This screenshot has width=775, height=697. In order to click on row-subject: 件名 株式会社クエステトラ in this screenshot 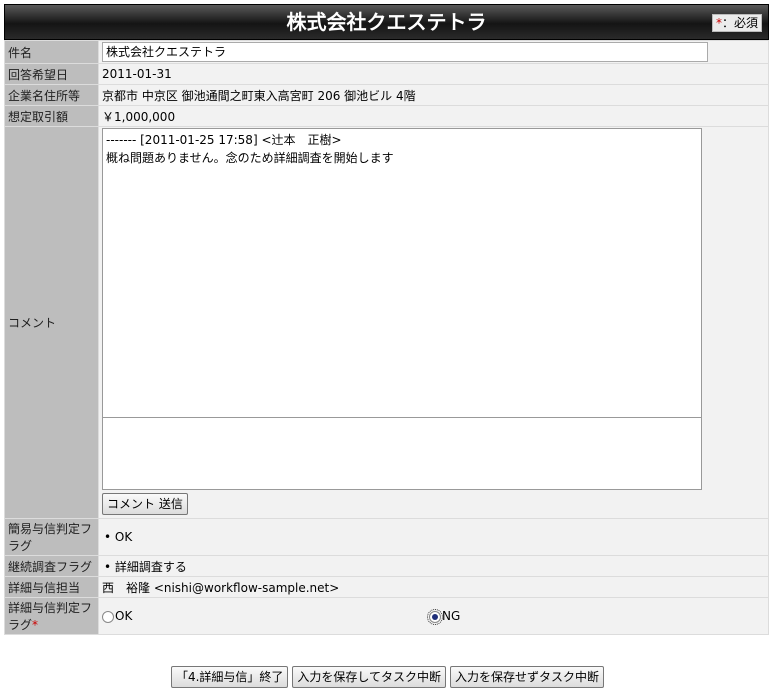, I will do `click(386, 52)`.